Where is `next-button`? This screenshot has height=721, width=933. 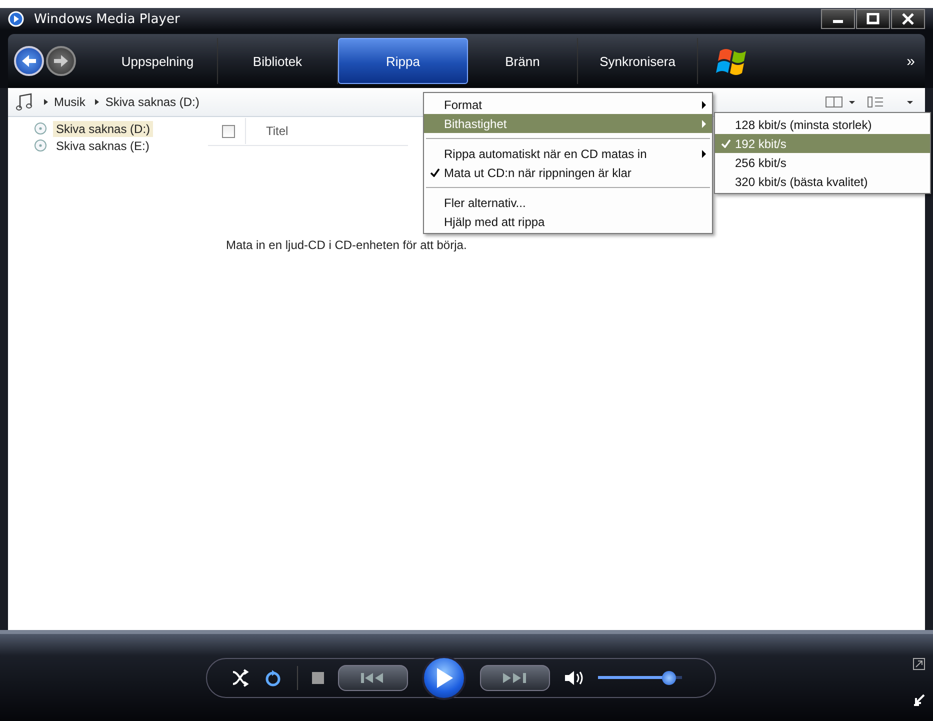 next-button is located at coordinates (515, 677).